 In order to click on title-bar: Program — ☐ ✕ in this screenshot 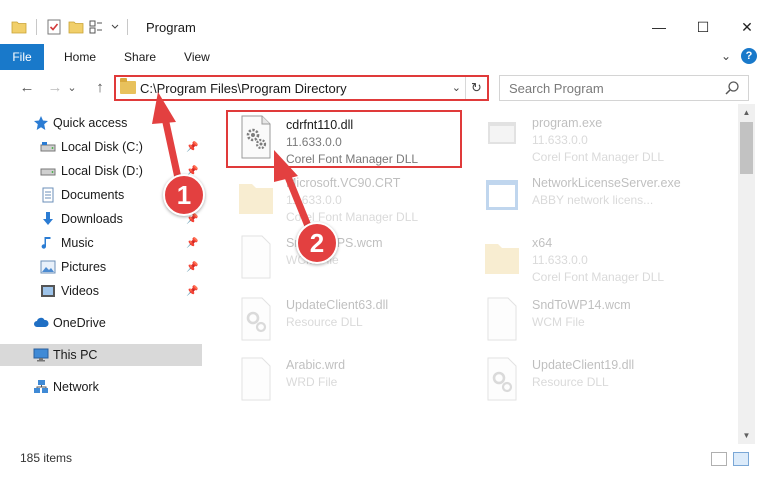, I will do `click(384, 20)`.